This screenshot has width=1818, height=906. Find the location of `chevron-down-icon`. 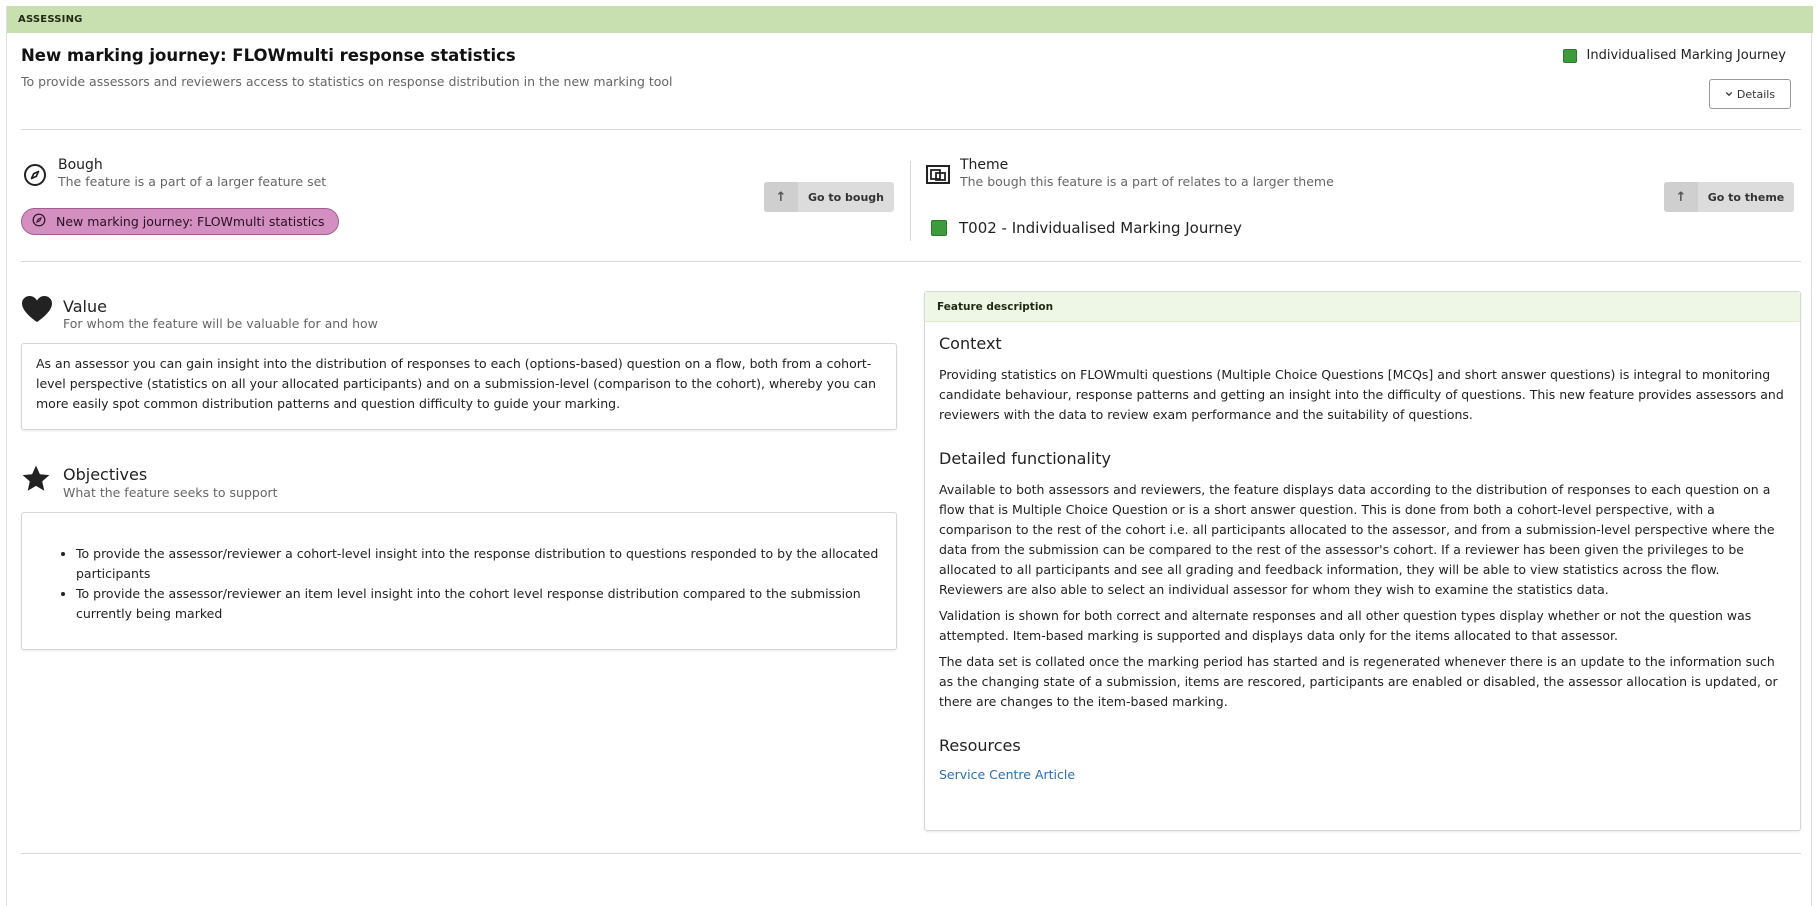

chevron-down-icon is located at coordinates (1729, 94).